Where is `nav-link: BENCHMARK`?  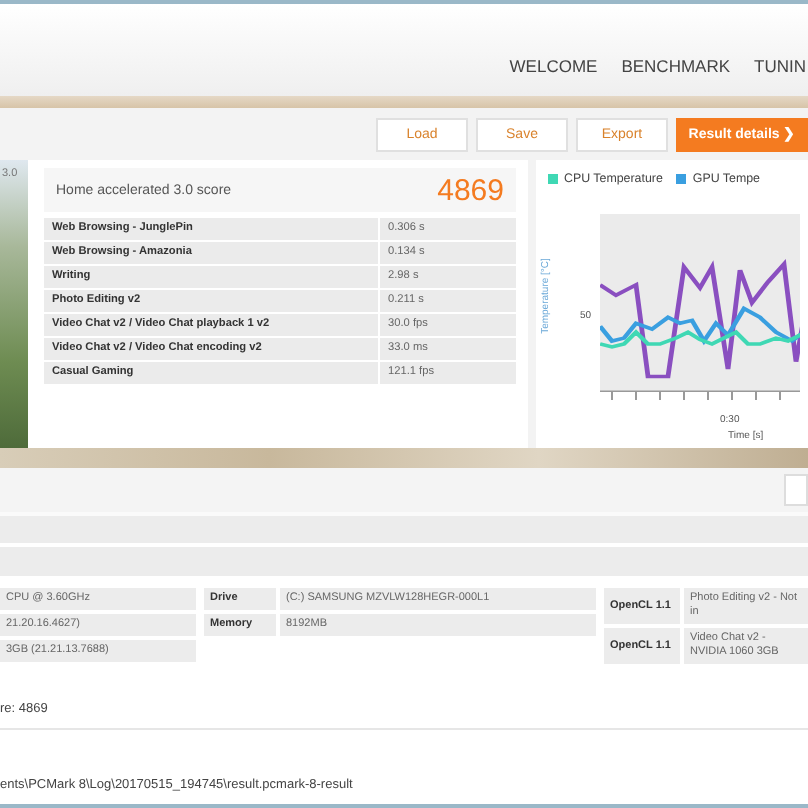 nav-link: BENCHMARK is located at coordinates (676, 66).